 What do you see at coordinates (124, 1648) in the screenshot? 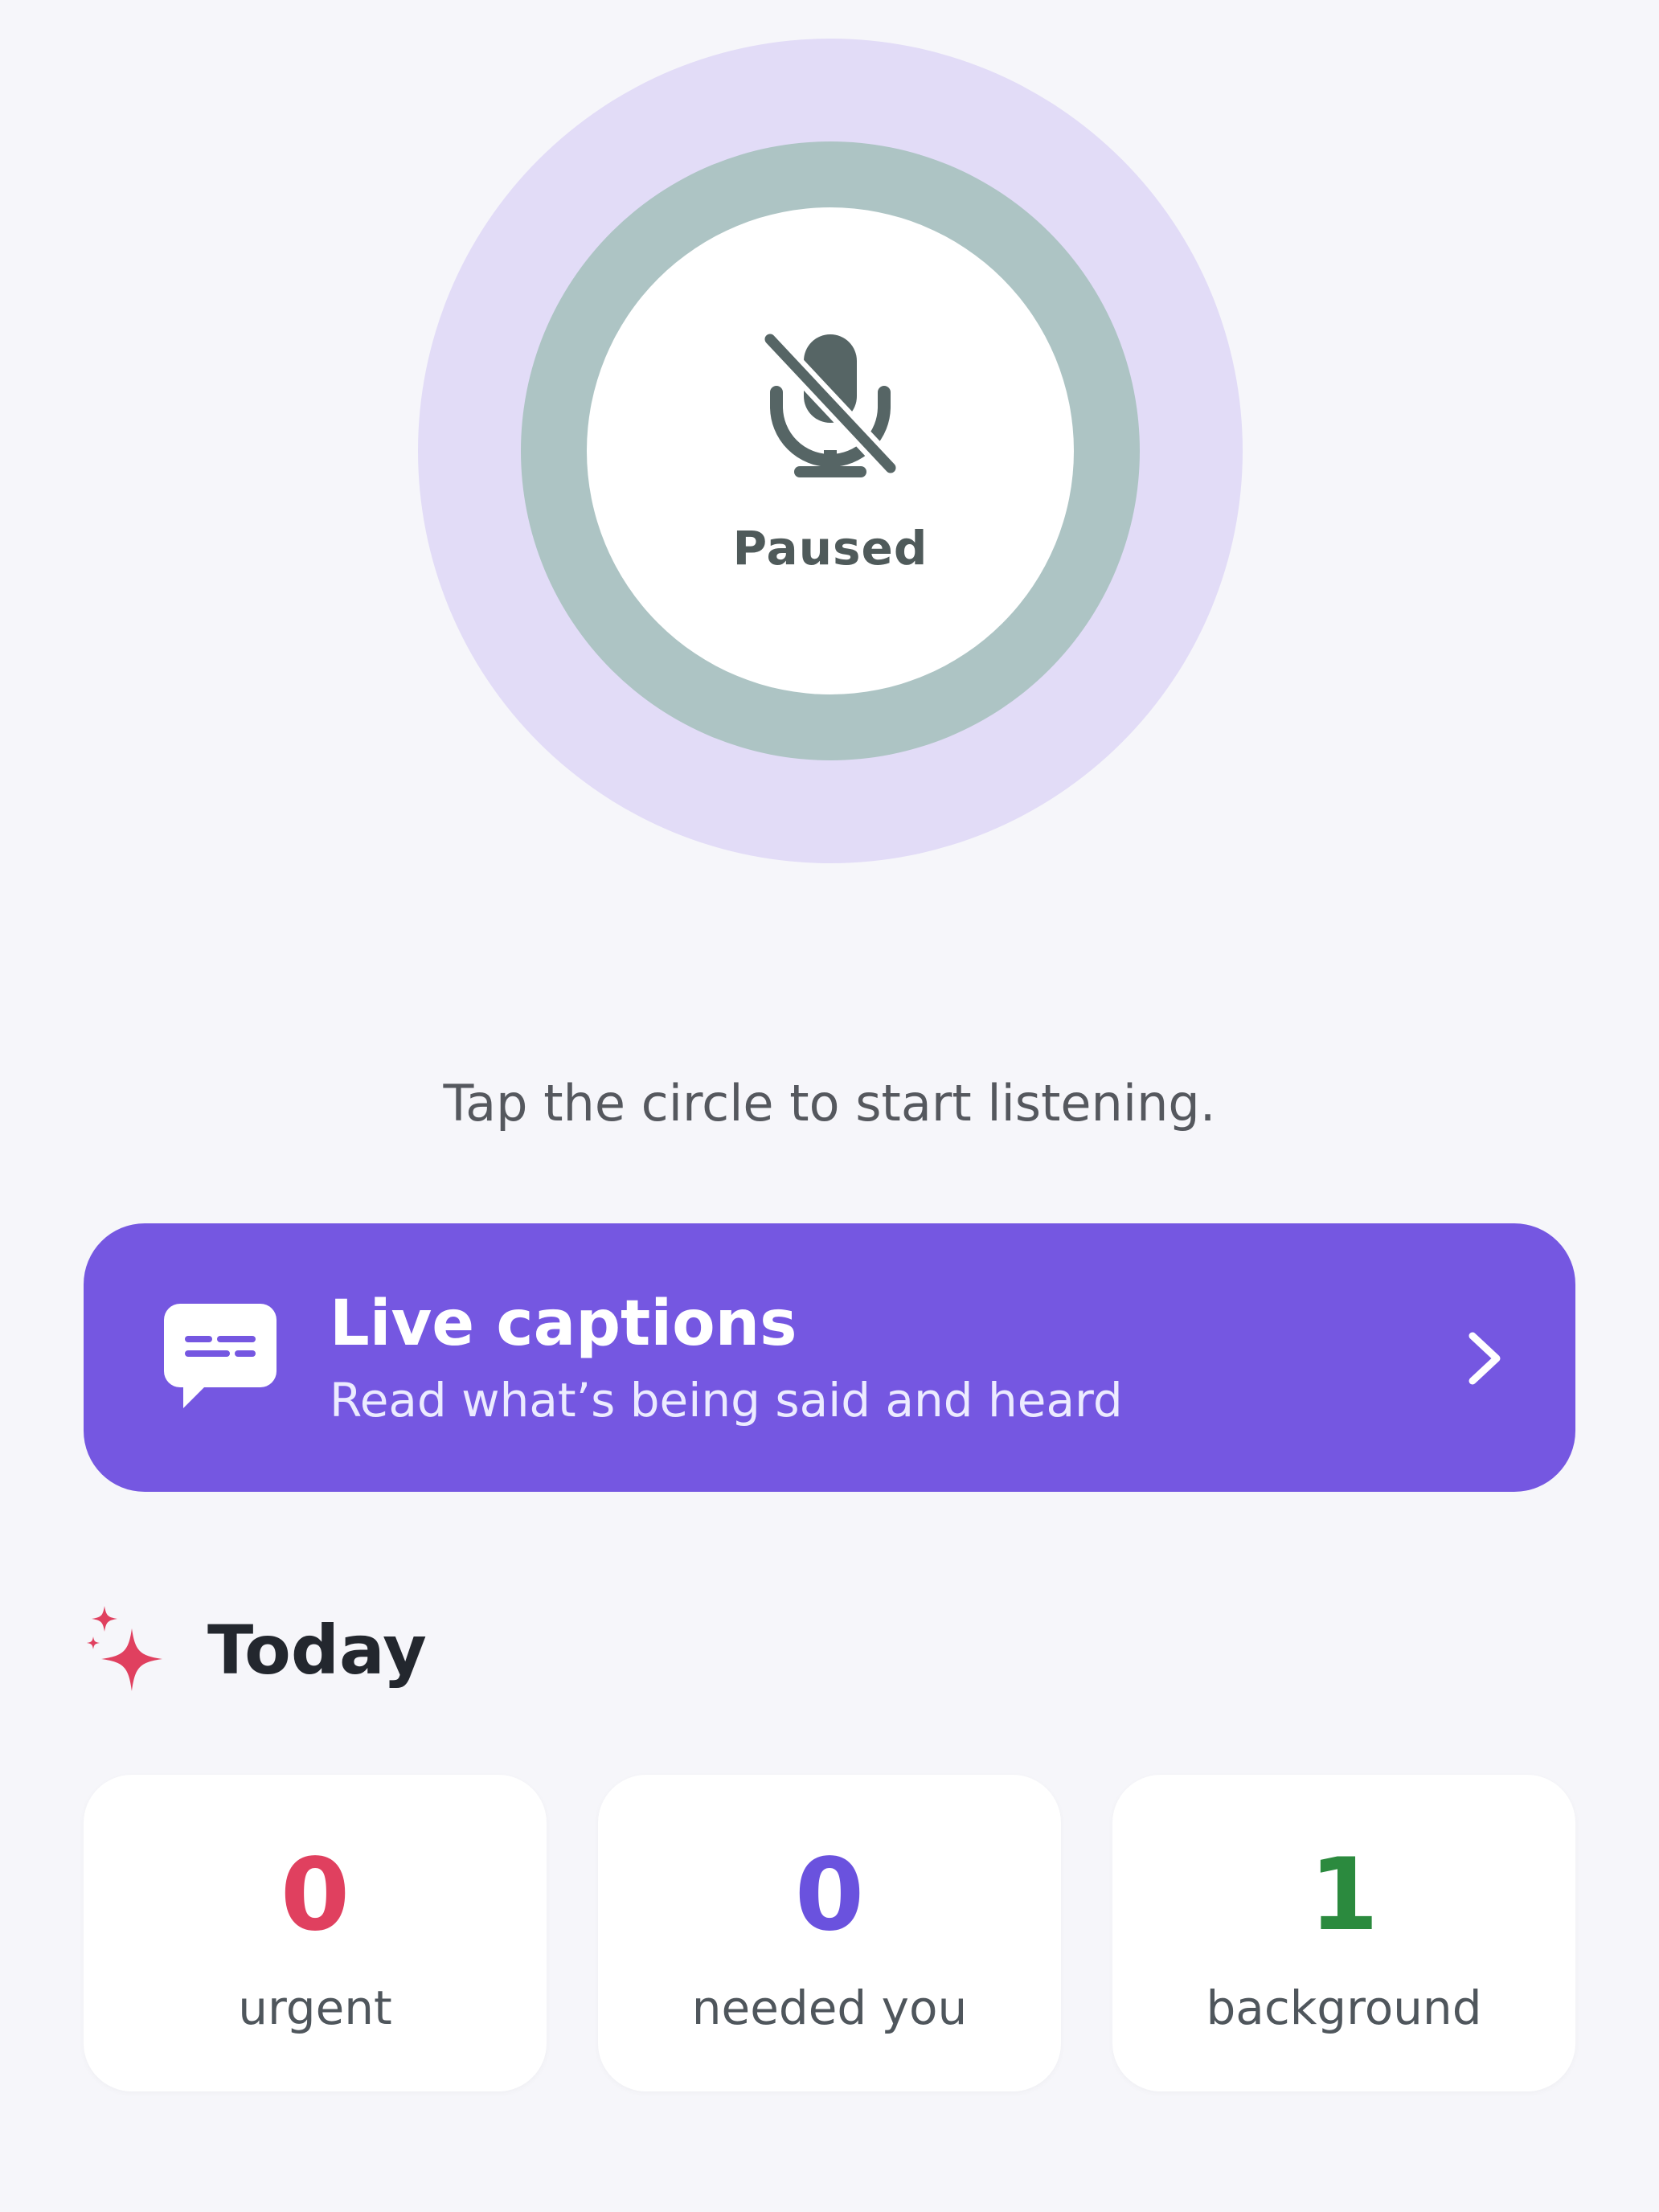
I see `sparkle-icon` at bounding box center [124, 1648].